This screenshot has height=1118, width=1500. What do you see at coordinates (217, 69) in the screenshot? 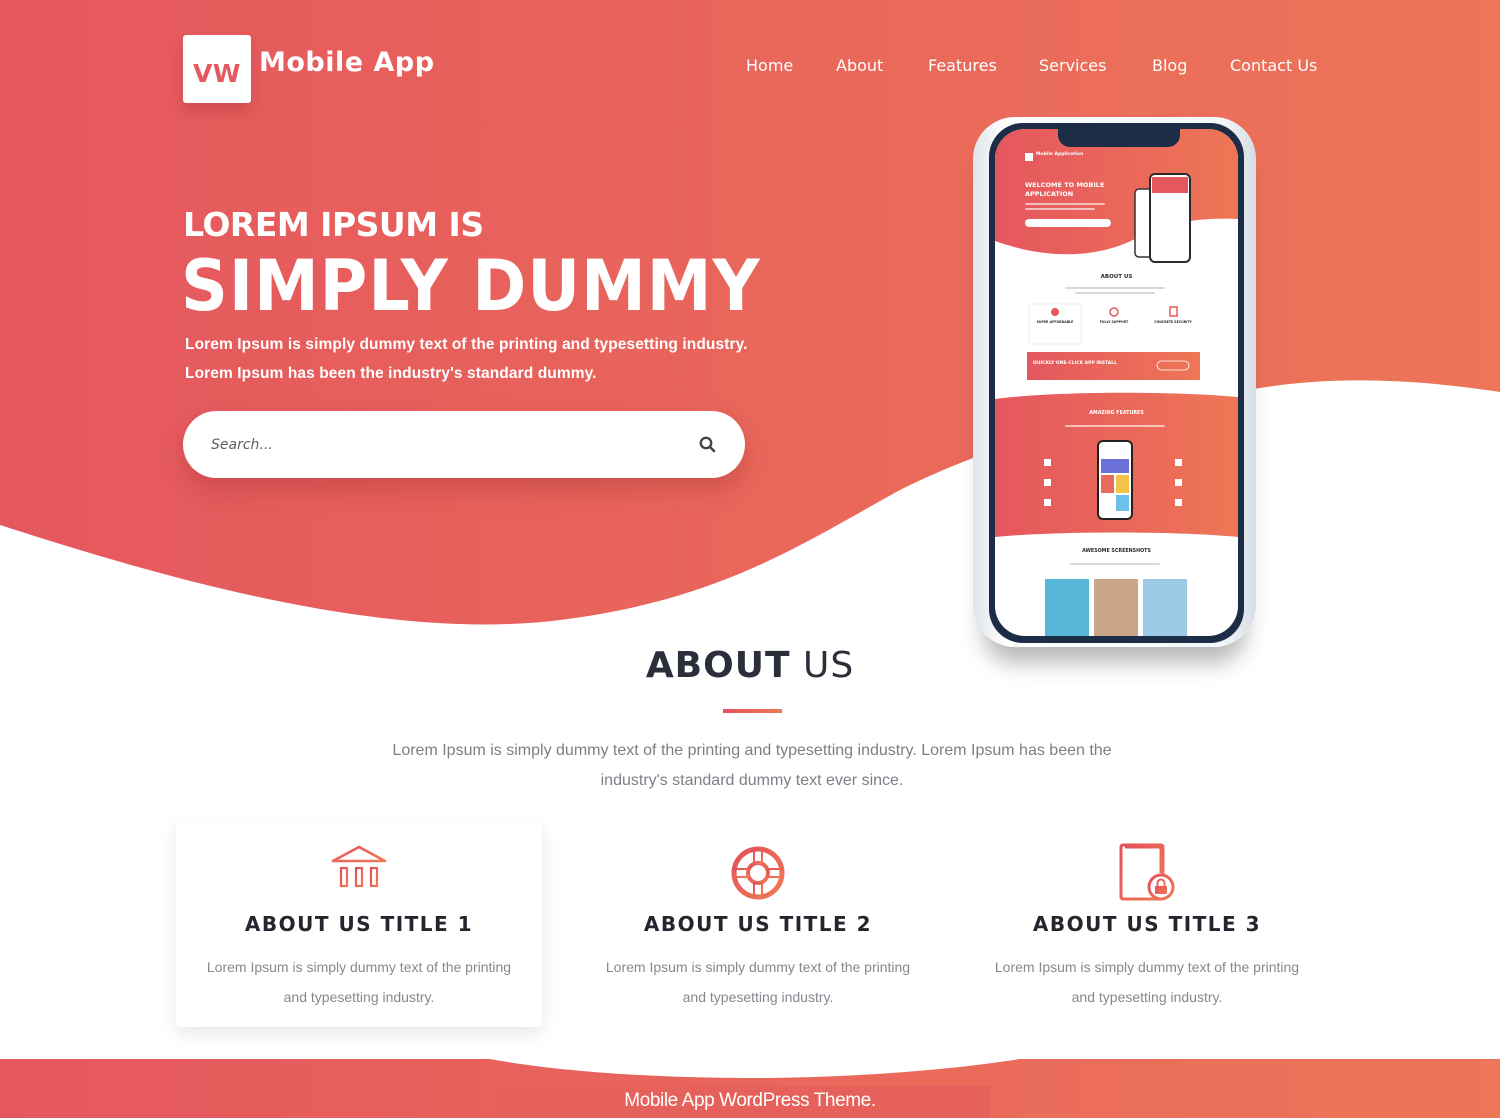
I see `logo-mark: VW` at bounding box center [217, 69].